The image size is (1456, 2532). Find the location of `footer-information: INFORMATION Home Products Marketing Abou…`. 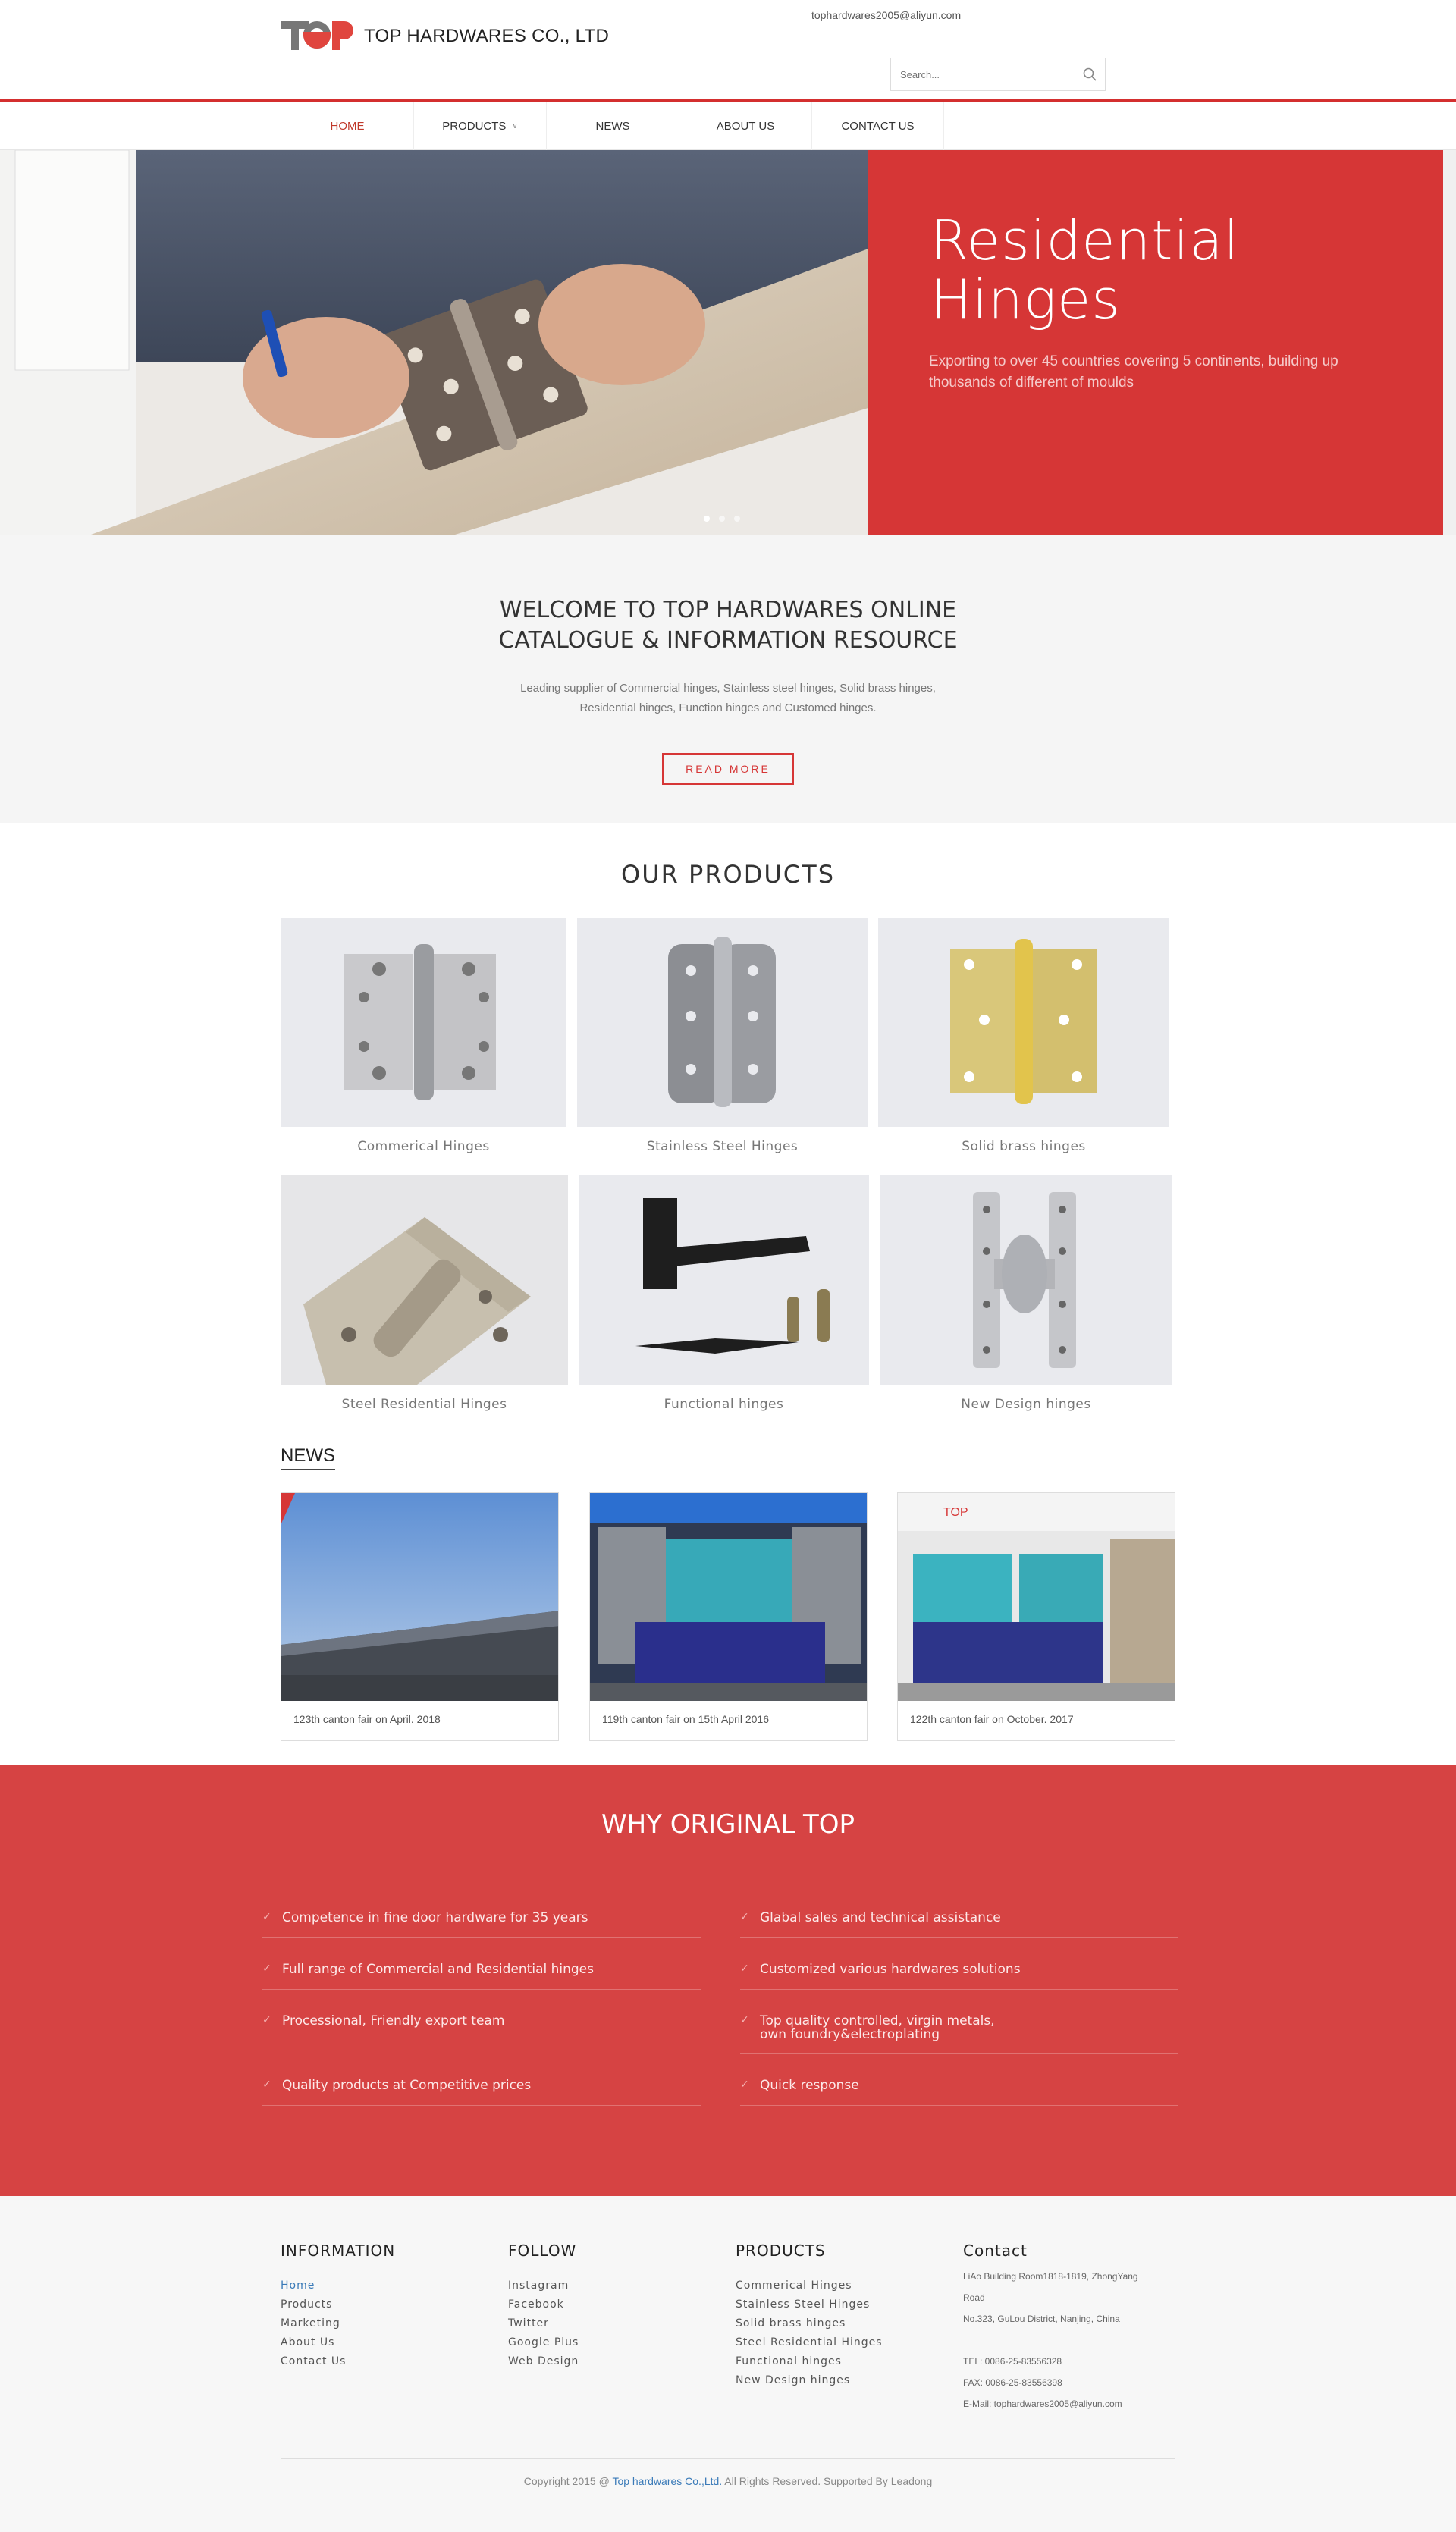

footer-information: INFORMATION Home Products Marketing Abou… is located at coordinates (338, 2306).